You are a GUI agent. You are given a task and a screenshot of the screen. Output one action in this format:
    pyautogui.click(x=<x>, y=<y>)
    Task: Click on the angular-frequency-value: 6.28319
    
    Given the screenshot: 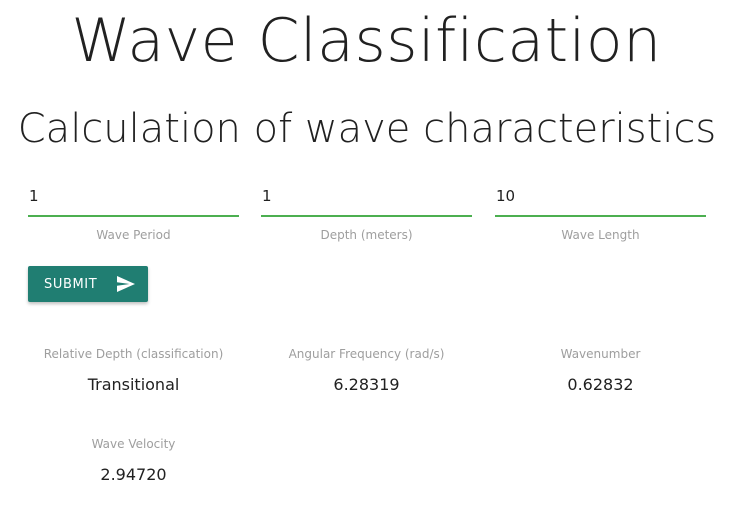 What is the action you would take?
    pyautogui.click(x=366, y=384)
    